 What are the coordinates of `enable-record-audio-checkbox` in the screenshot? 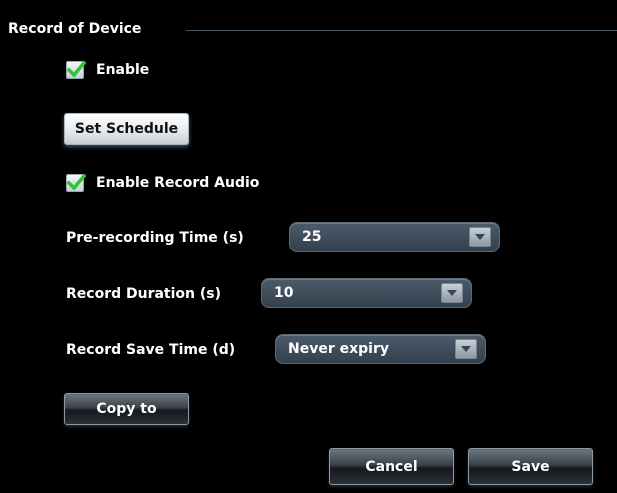 It's located at (76, 182).